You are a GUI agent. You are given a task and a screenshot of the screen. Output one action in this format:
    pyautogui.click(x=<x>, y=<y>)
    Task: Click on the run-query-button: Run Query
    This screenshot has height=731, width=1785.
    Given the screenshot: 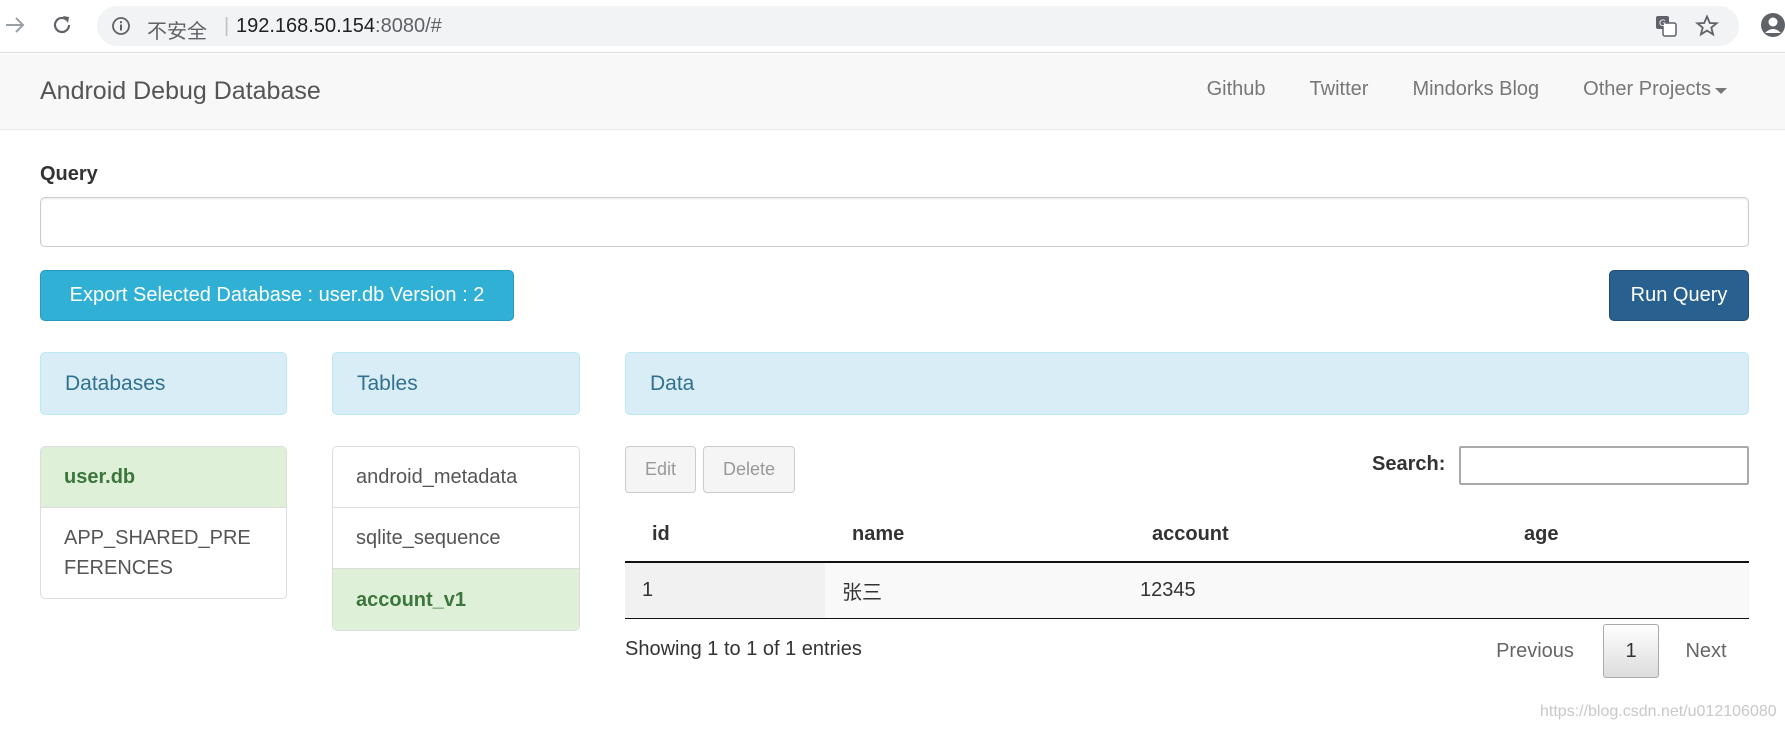 What is the action you would take?
    pyautogui.click(x=1679, y=295)
    